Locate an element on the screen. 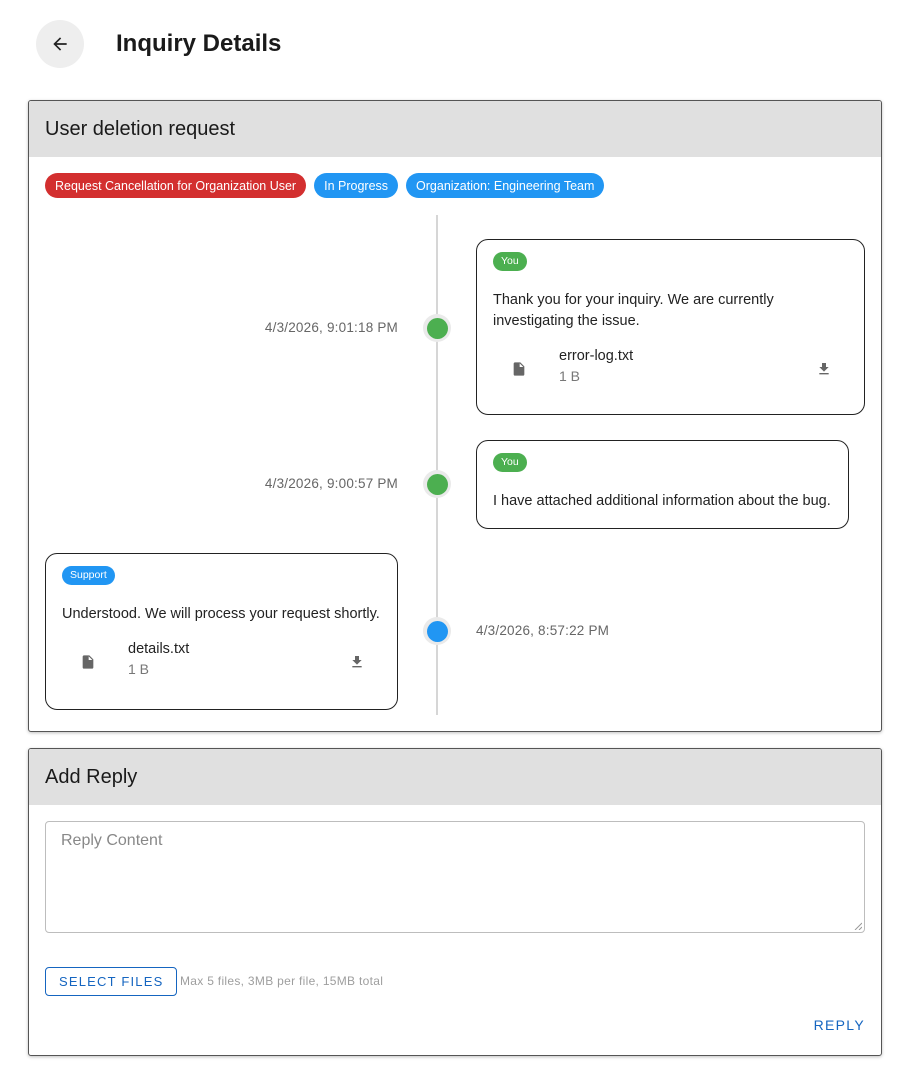 The width and height of the screenshot is (910, 1085). attachment: error-log.txt 1 B is located at coordinates (670, 370).